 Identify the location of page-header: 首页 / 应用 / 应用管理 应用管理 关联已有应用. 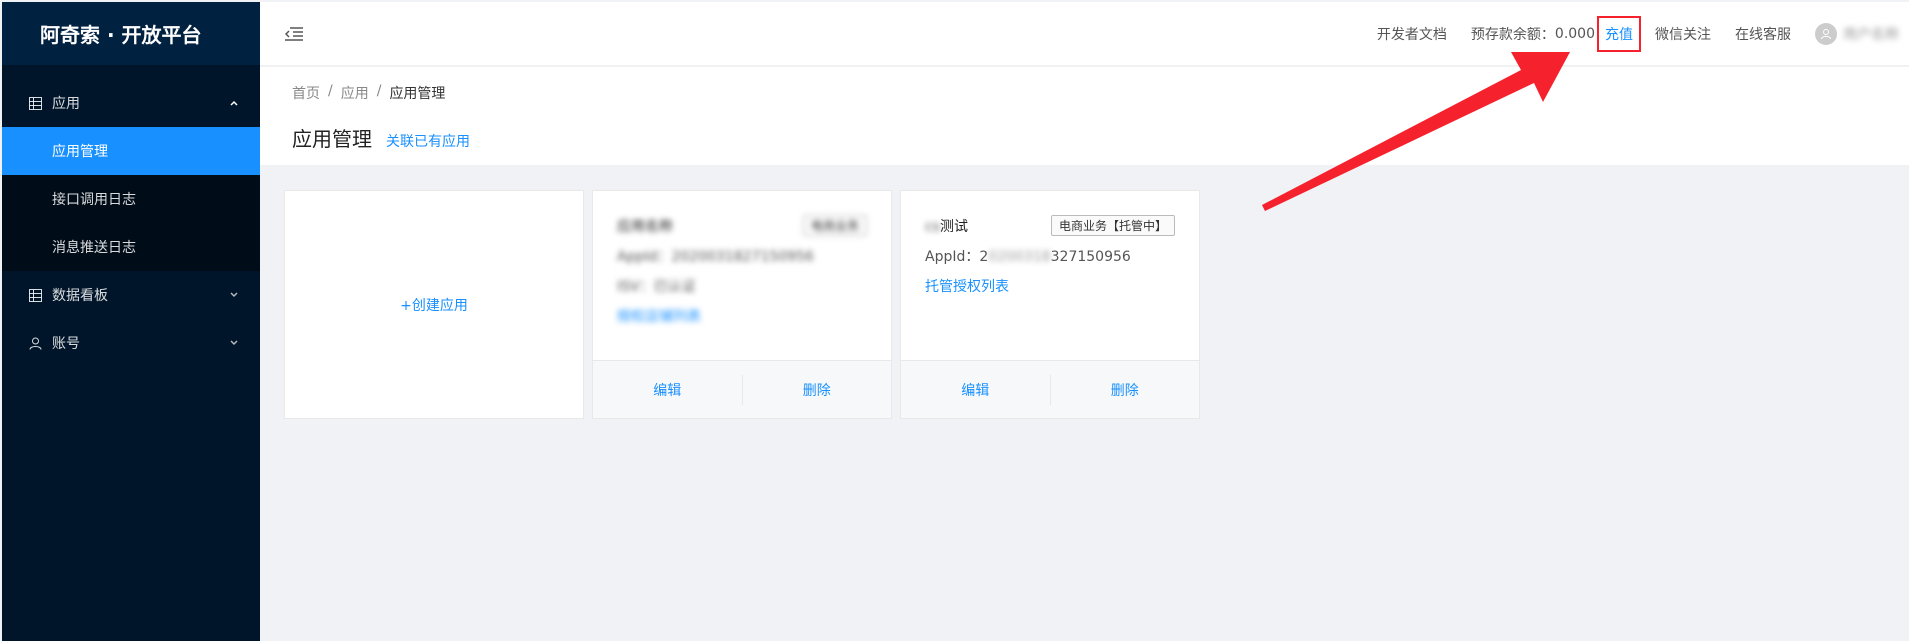
(1084, 116).